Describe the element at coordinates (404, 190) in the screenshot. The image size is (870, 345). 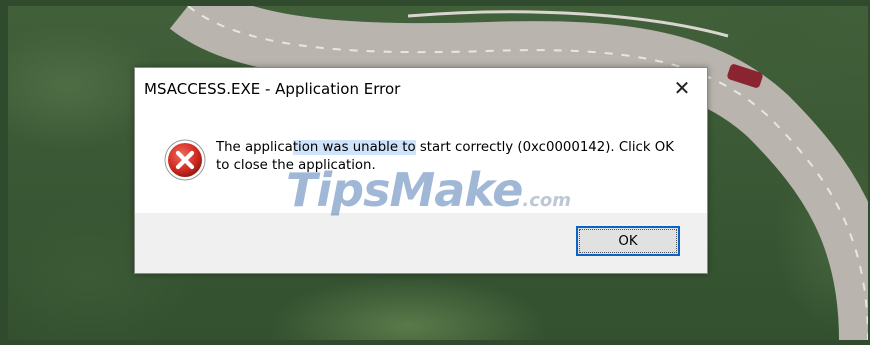
I see `watermark-main: TipsMake` at that location.